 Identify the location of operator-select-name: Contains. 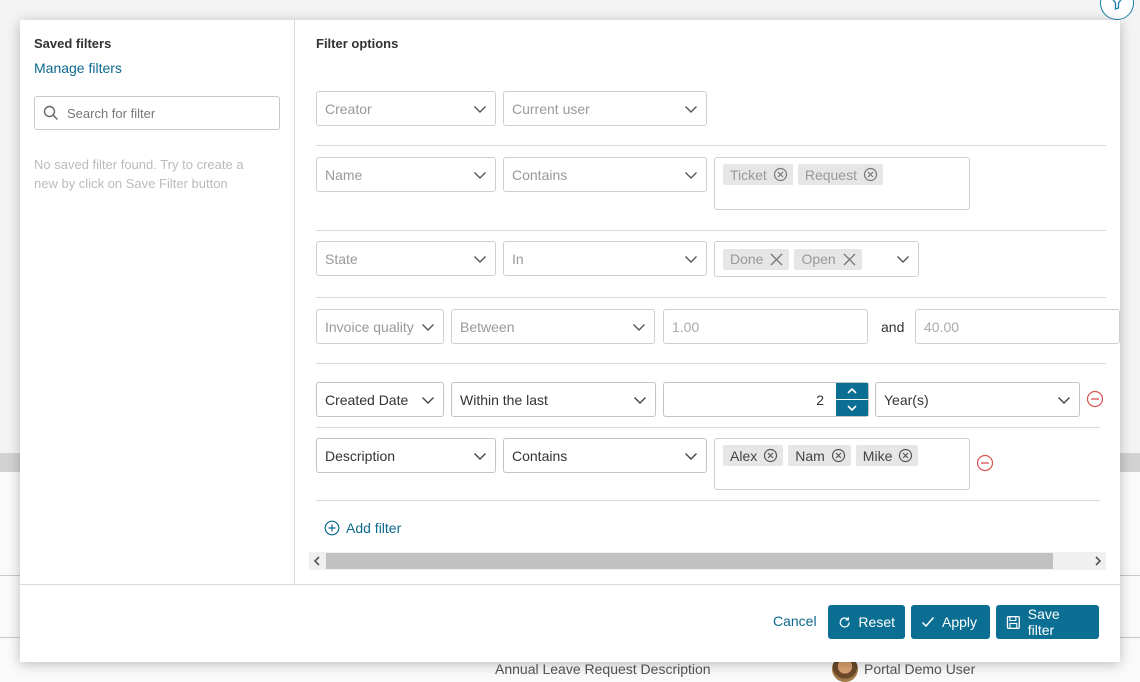
(605, 174).